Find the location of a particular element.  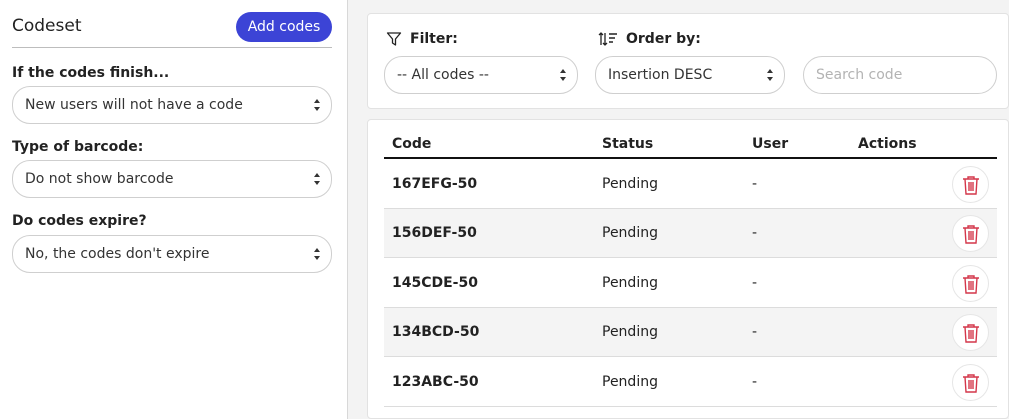

search-code-input is located at coordinates (900, 75).